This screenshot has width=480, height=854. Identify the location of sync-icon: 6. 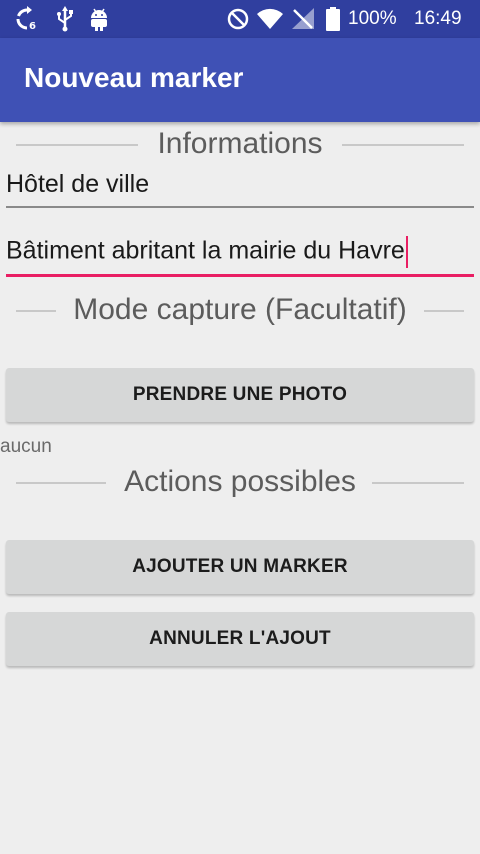
(26, 19).